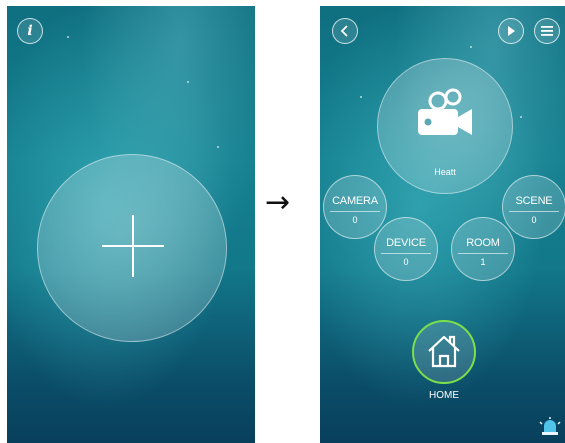  I want to click on back-button, so click(345, 31).